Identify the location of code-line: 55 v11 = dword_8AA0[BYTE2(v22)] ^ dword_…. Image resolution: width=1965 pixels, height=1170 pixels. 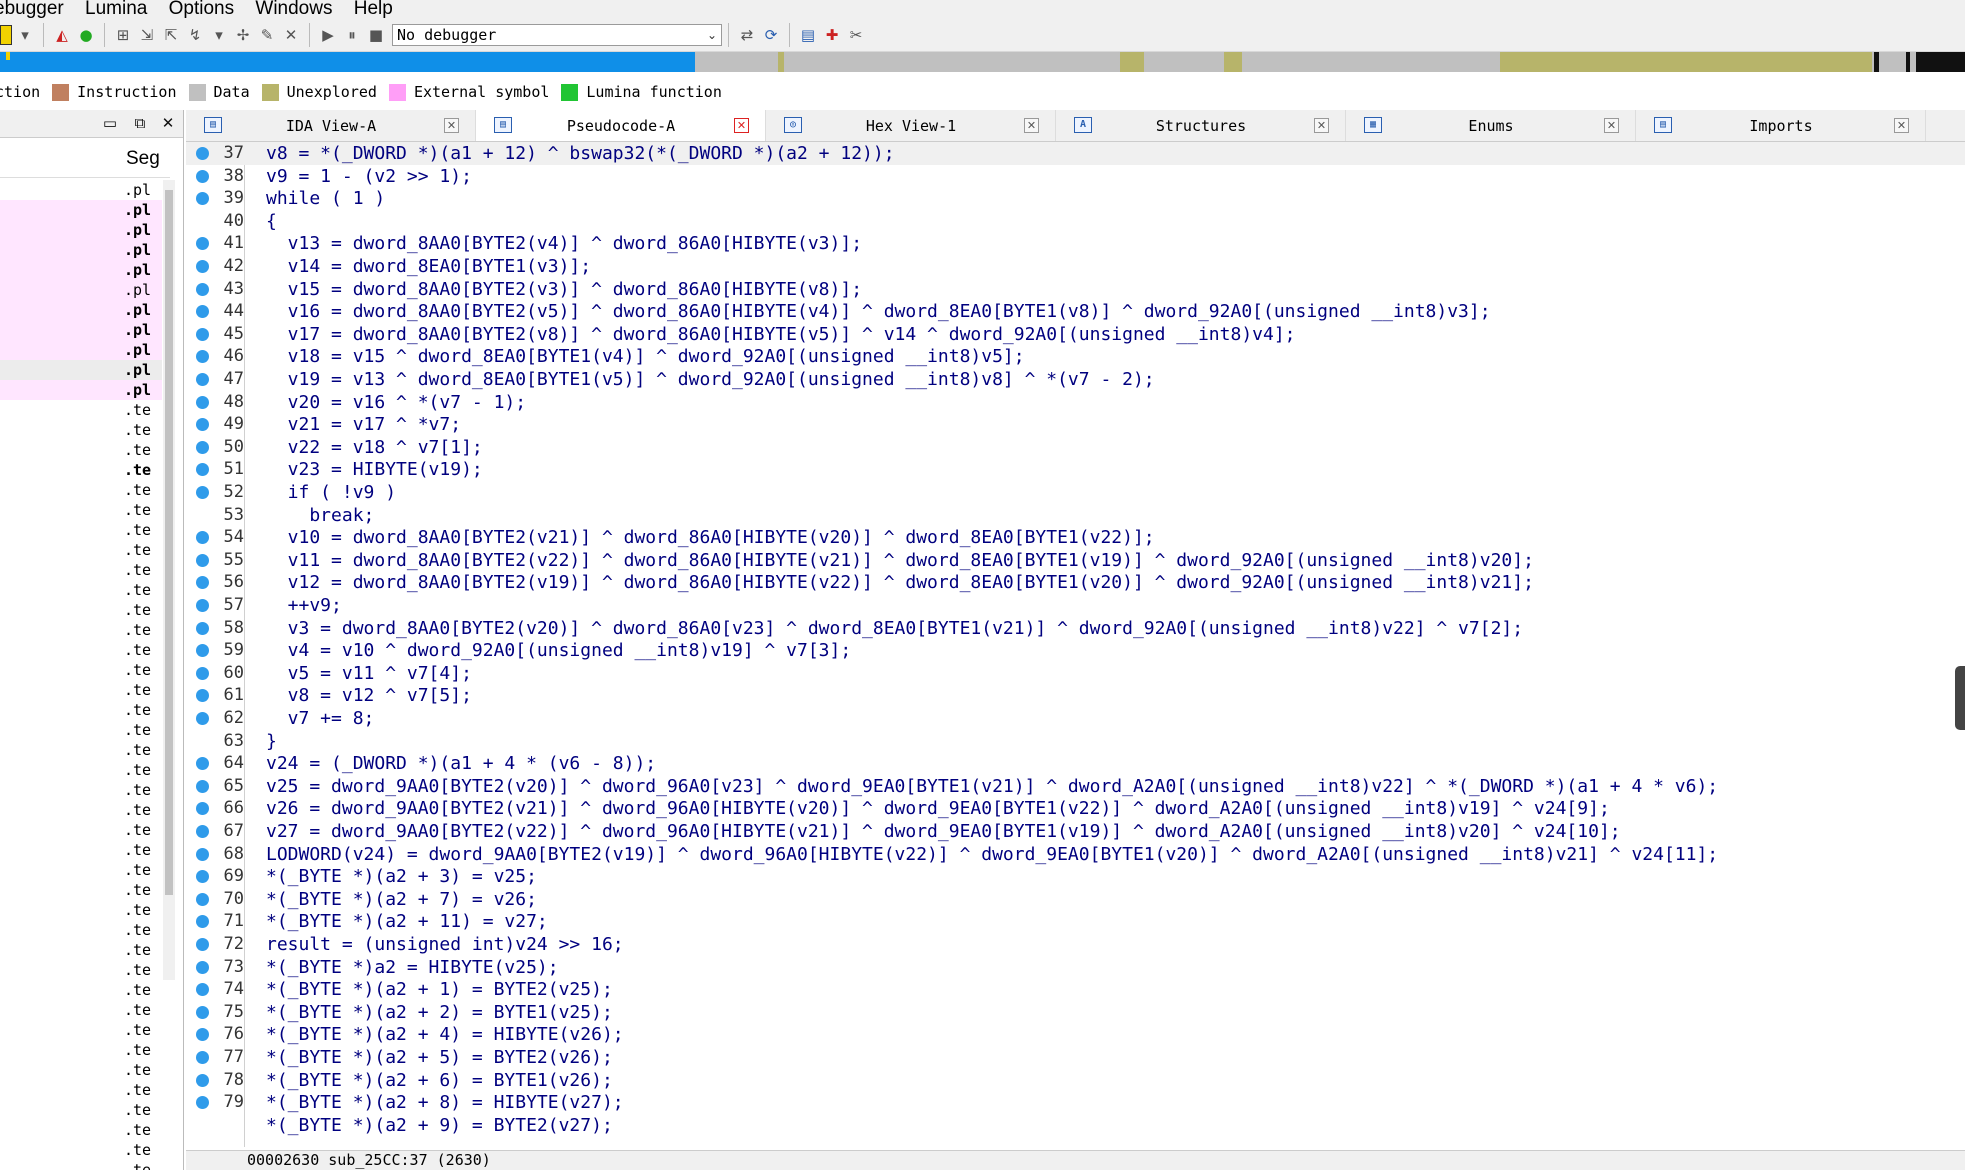
(1075, 560).